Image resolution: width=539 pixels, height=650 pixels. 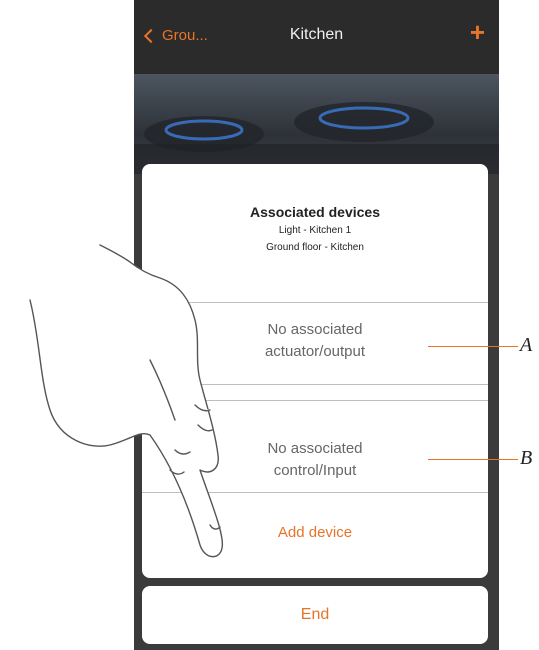 What do you see at coordinates (316, 138) in the screenshot?
I see `stove-burners-image` at bounding box center [316, 138].